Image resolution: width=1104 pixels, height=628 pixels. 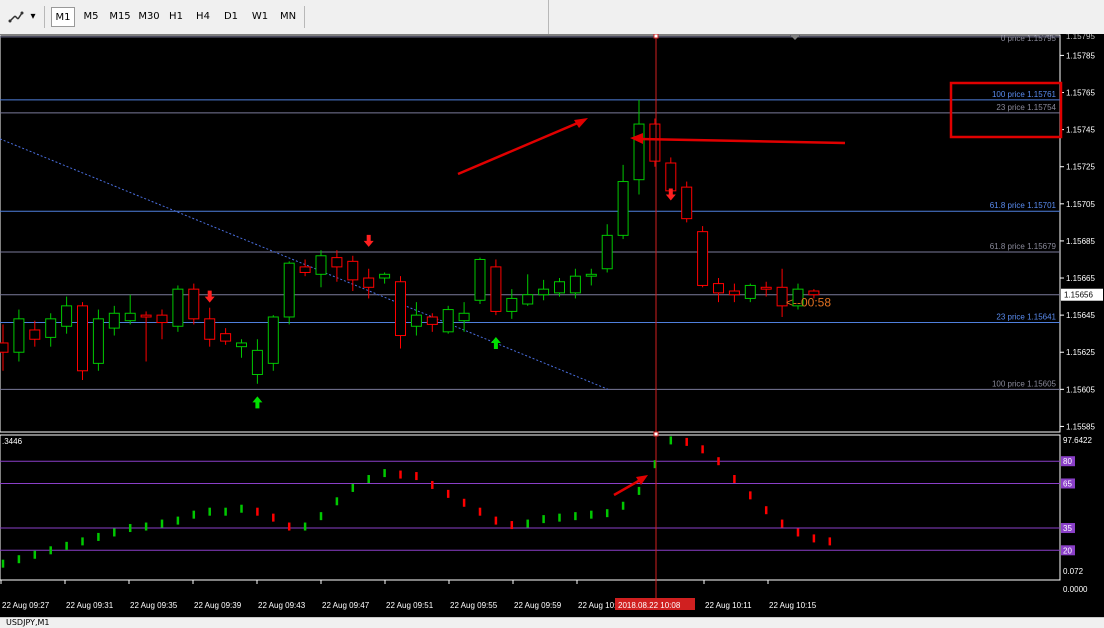 What do you see at coordinates (1080, 426) in the screenshot?
I see `price-axis-label: 1.15585` at bounding box center [1080, 426].